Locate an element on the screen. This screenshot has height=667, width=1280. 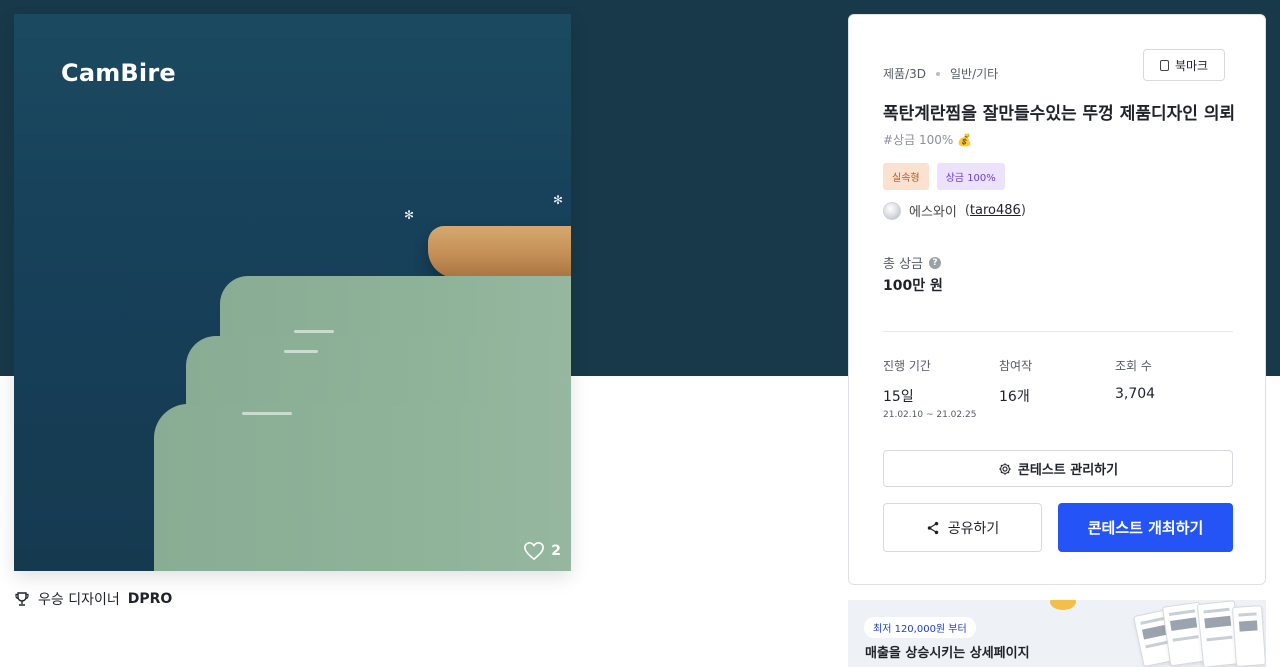
stat-label: 참여작 is located at coordinates (1016, 366).